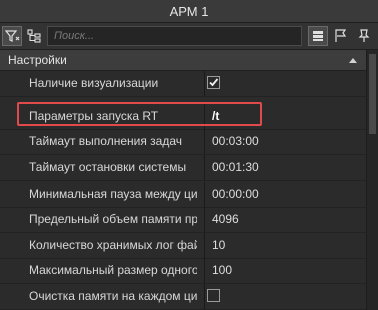  I want to click on property-row: Предельный объем памяти пр... 4096, so click(183, 220).